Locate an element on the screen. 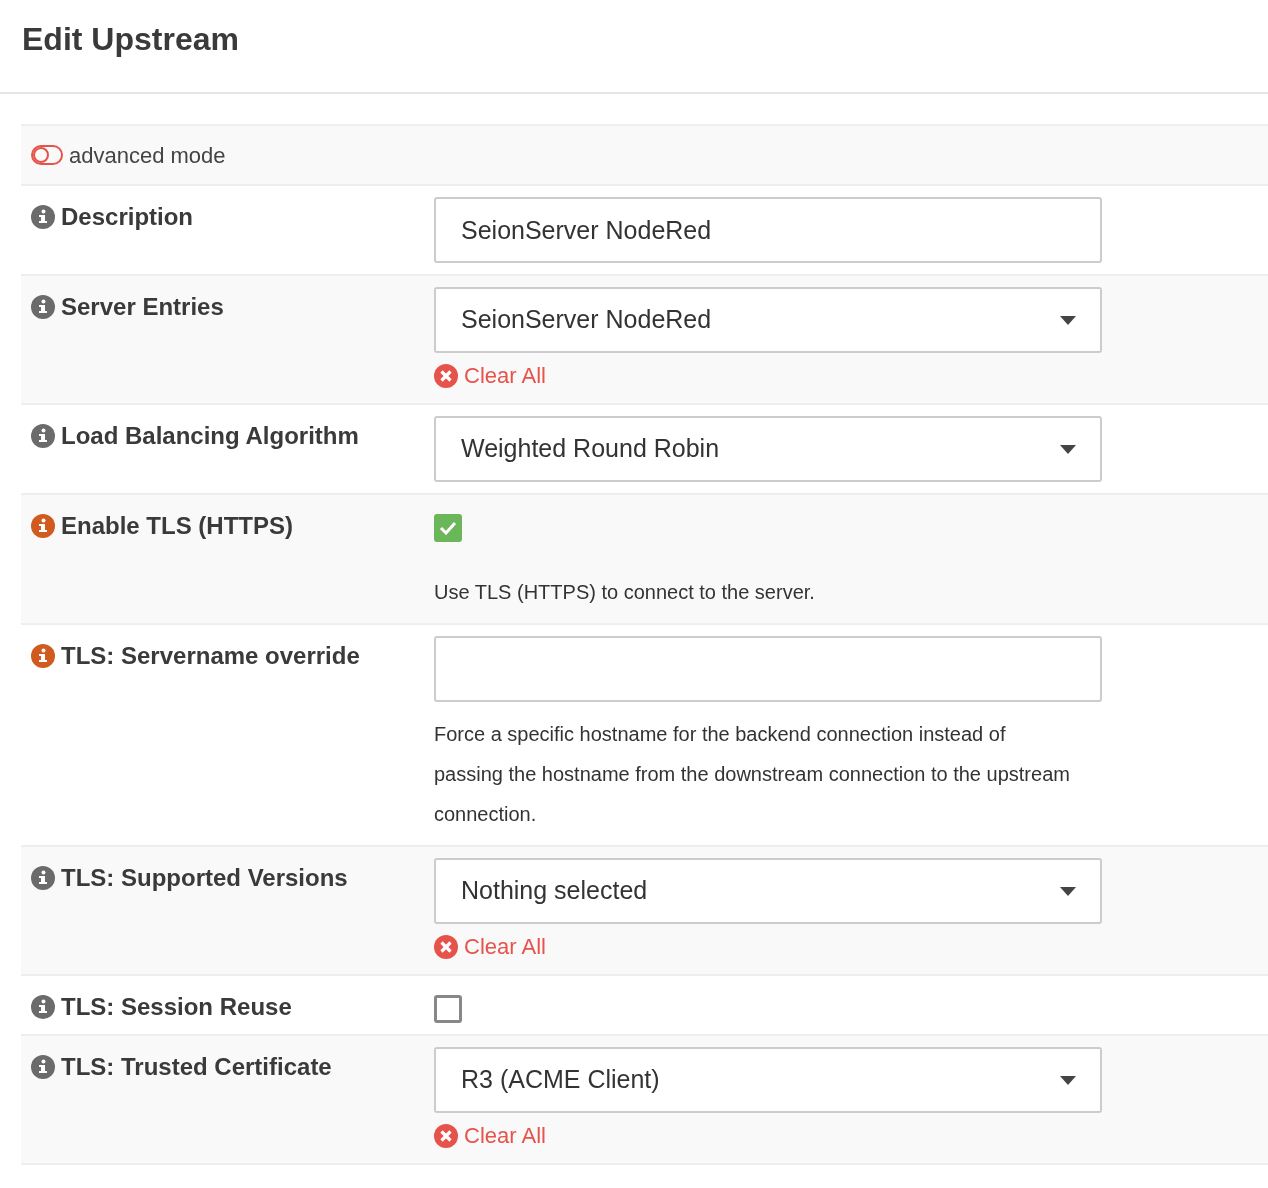  check-icon is located at coordinates (448, 528).